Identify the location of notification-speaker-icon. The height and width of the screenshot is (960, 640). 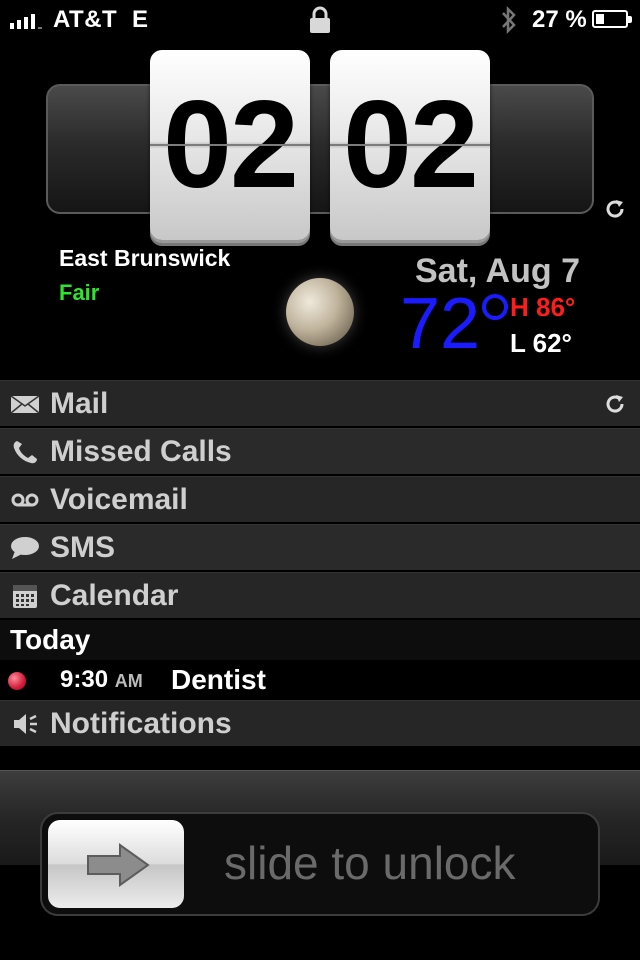
(25, 724).